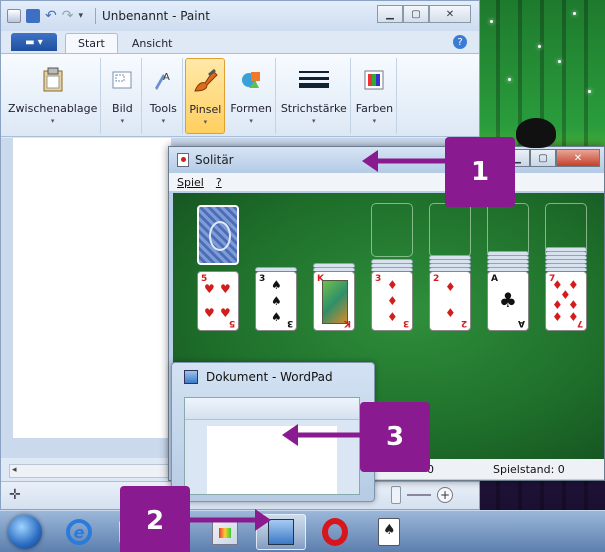 The width and height of the screenshot is (605, 552). I want to click on card-7-diamonds: 7 ♦ ♦ ♦ ♦ ♦ ♦ ♦ 7, so click(566, 301).